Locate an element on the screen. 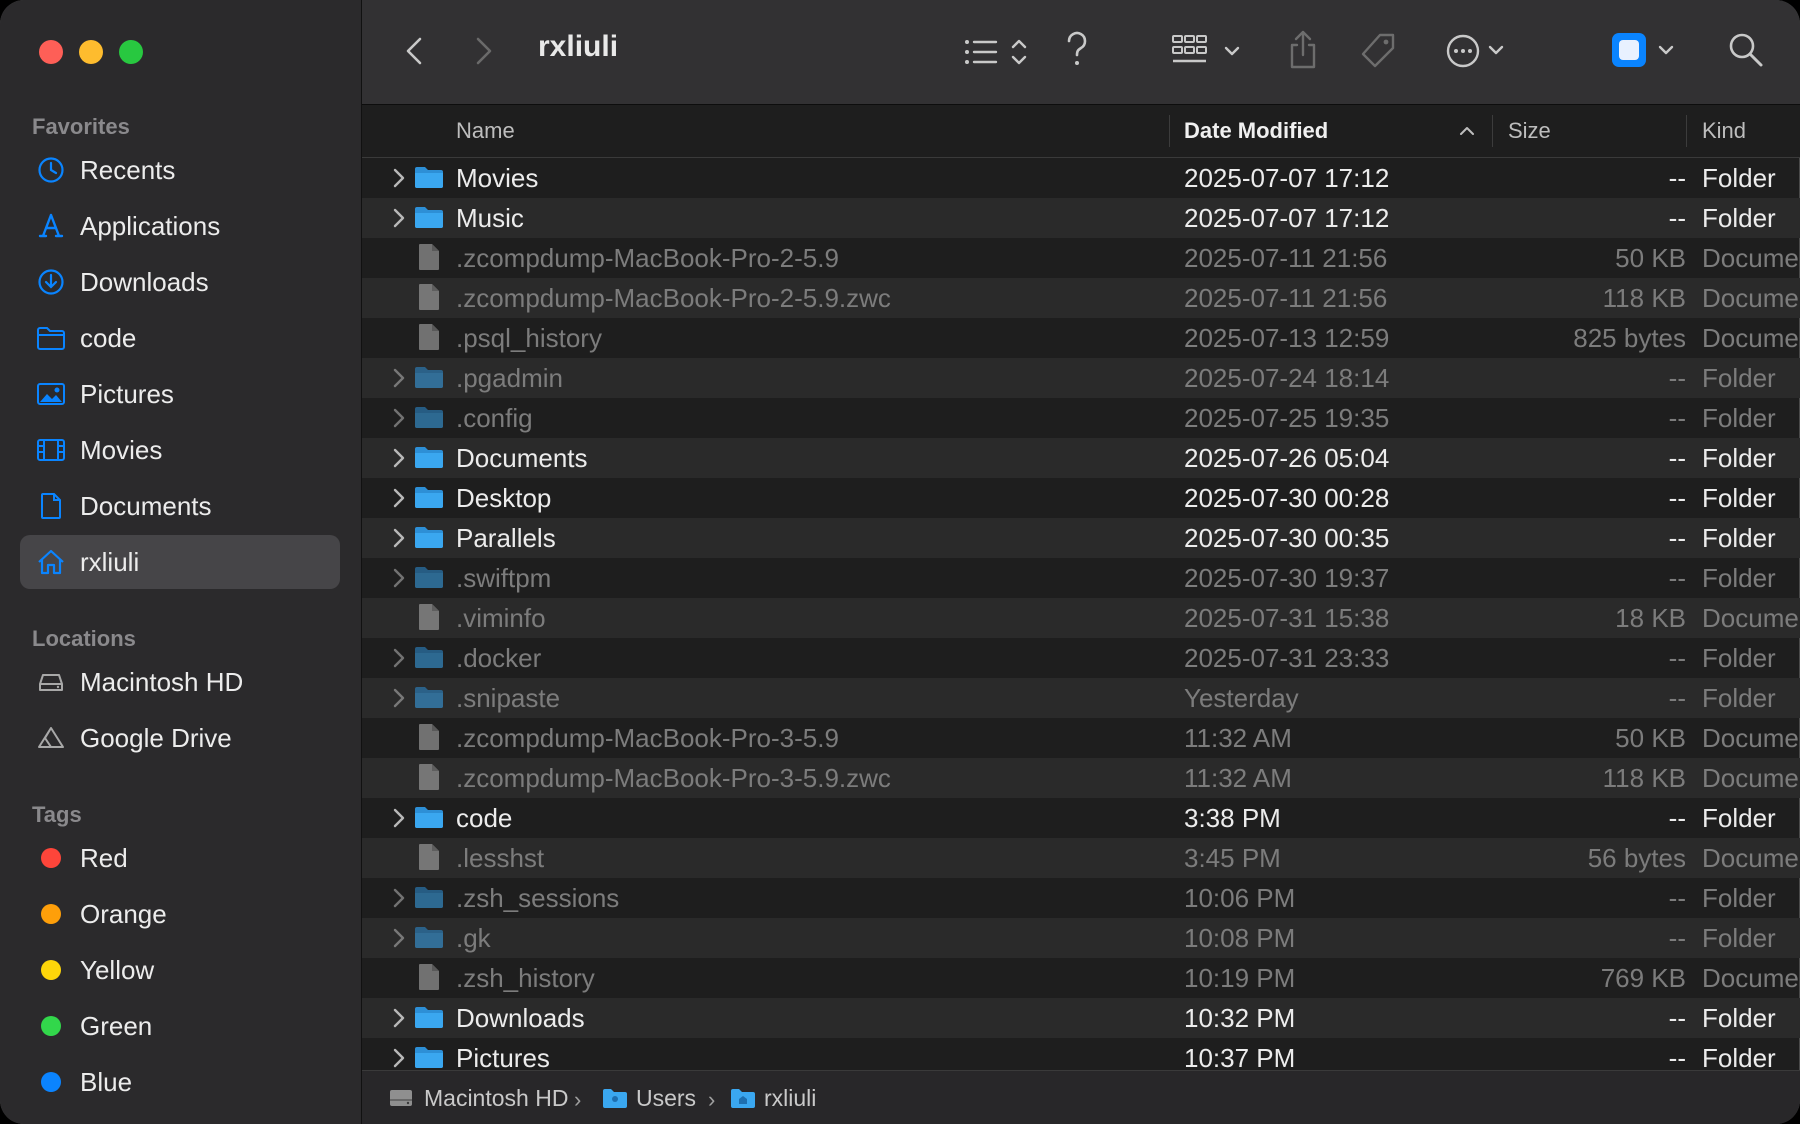 Image resolution: width=1800 pixels, height=1124 pixels. table-row: .lesshst 3:45 PM 56 bytes Docume is located at coordinates (1081, 858).